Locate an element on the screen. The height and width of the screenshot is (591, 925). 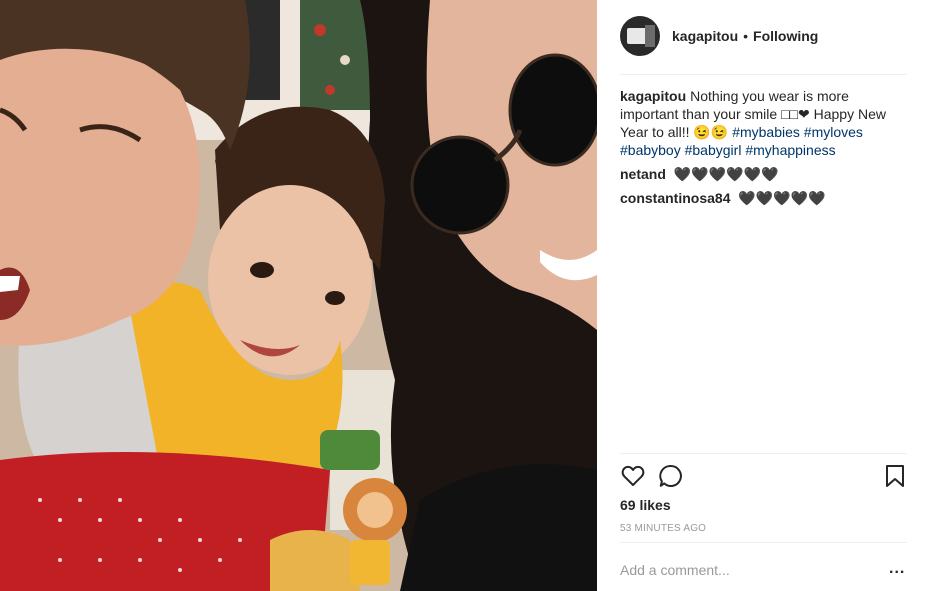
likes-count: 69 likes is located at coordinates (645, 505).